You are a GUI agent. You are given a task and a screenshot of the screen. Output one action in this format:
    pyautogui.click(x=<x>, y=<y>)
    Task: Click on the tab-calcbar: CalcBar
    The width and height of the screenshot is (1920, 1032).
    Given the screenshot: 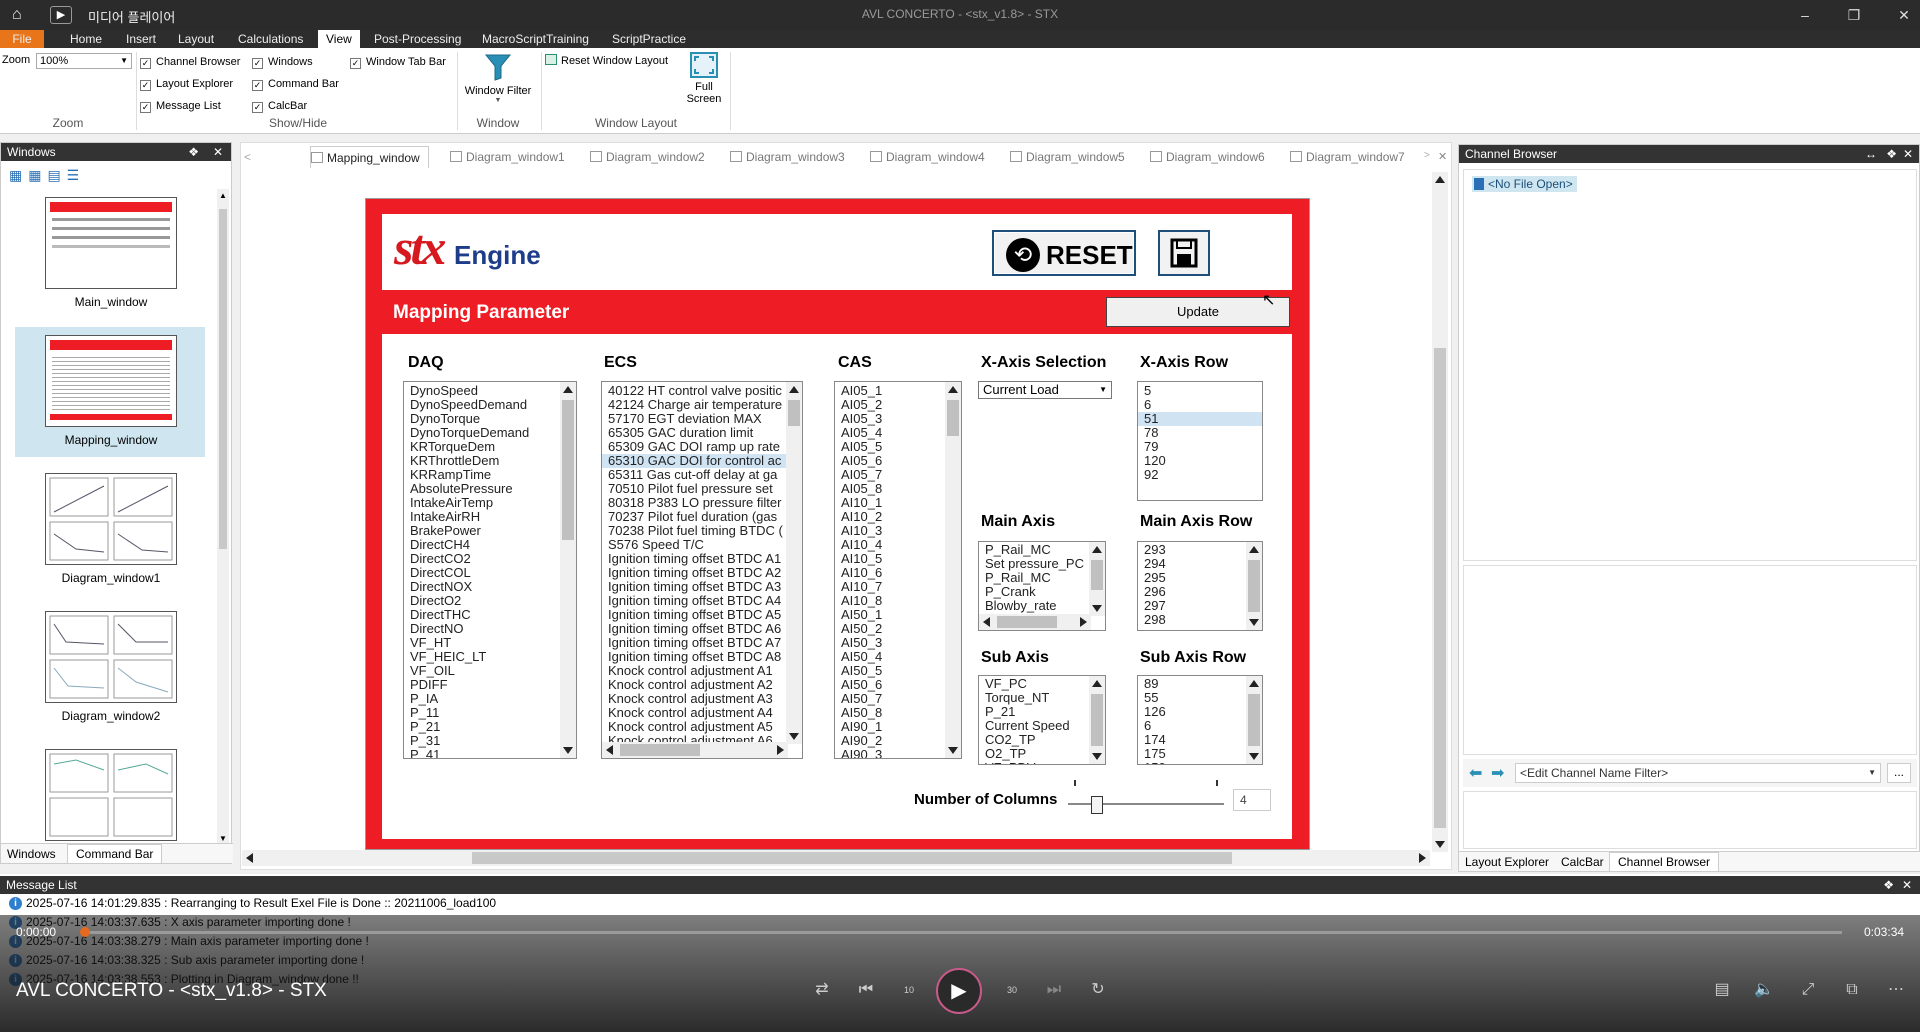 What is the action you would take?
    pyautogui.click(x=1582, y=862)
    